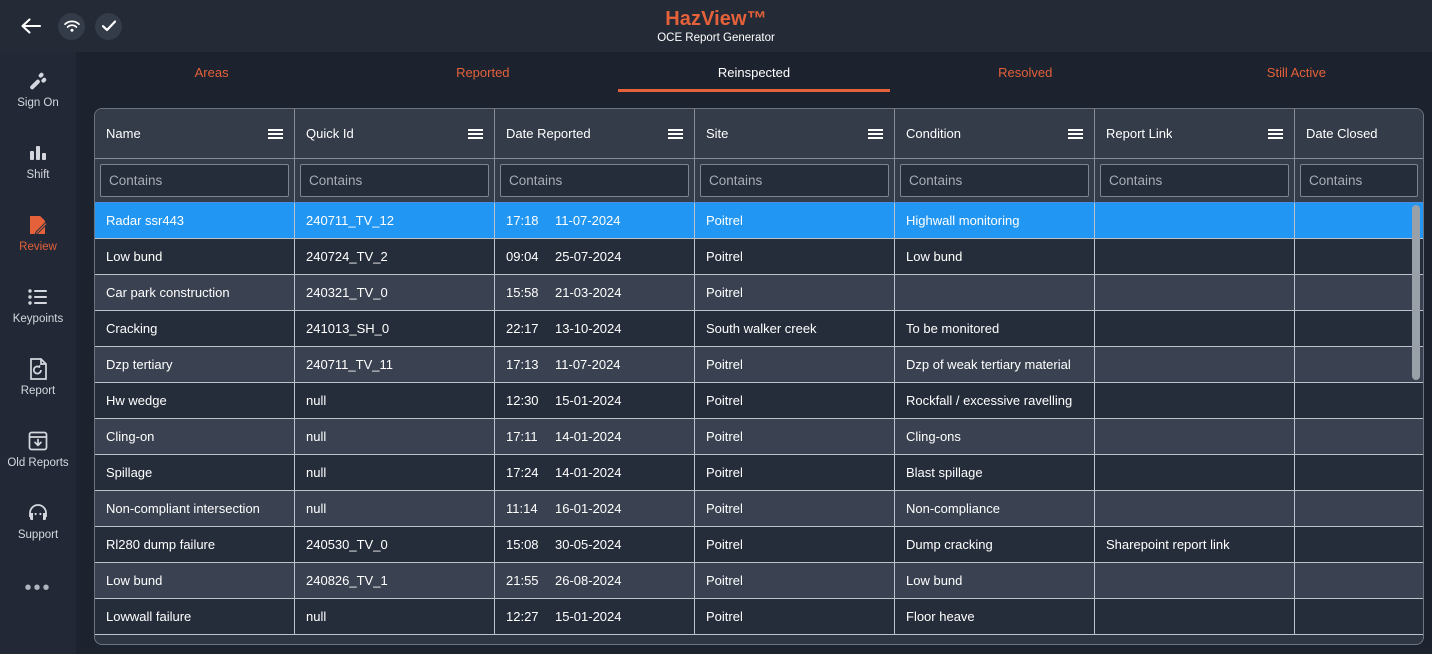 This screenshot has width=1432, height=654. I want to click on table-cell-condition: Cling-ons, so click(995, 436).